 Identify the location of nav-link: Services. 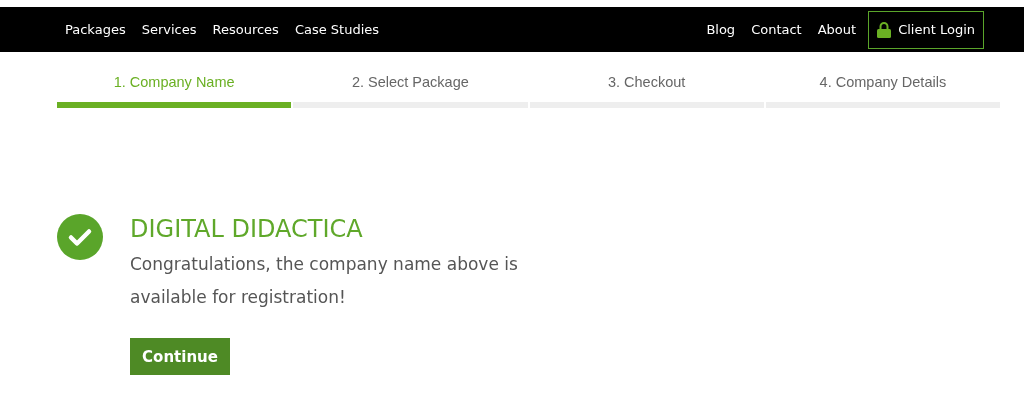
(169, 29).